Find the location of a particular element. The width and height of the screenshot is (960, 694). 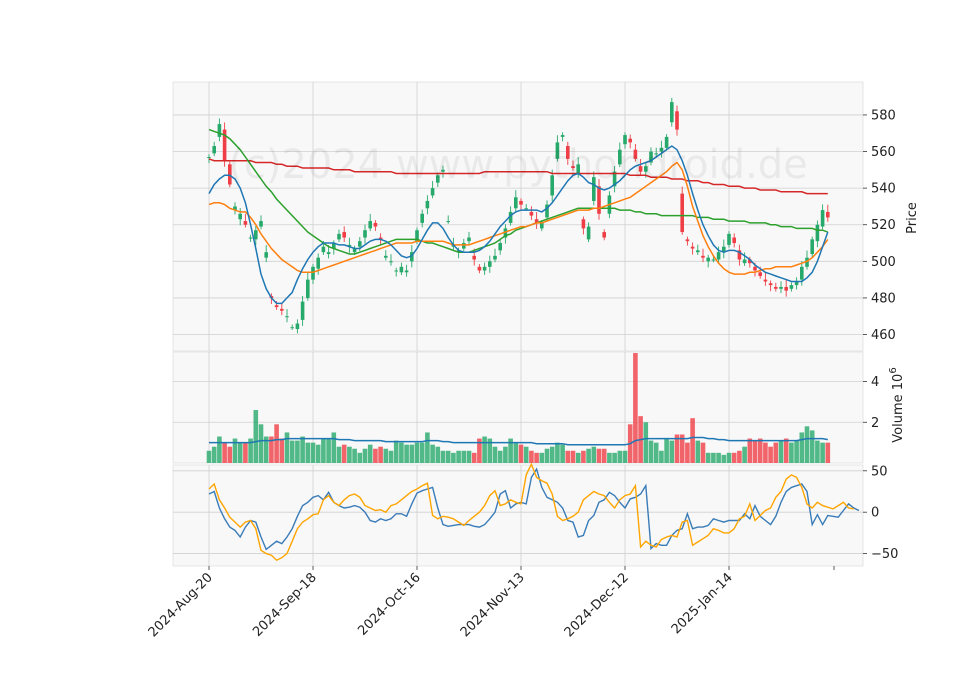

volume-axis-label-text: Volume 10 is located at coordinates (898, 408).